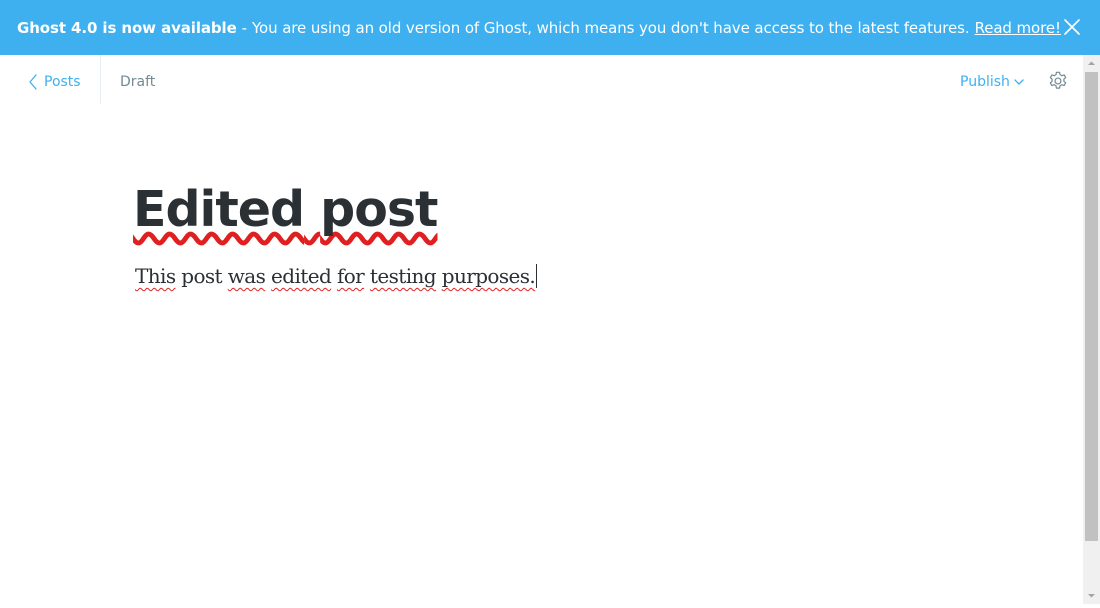 Image resolution: width=1100 pixels, height=608 pixels. Describe the element at coordinates (138, 82) in the screenshot. I see `post-status: Draft` at that location.